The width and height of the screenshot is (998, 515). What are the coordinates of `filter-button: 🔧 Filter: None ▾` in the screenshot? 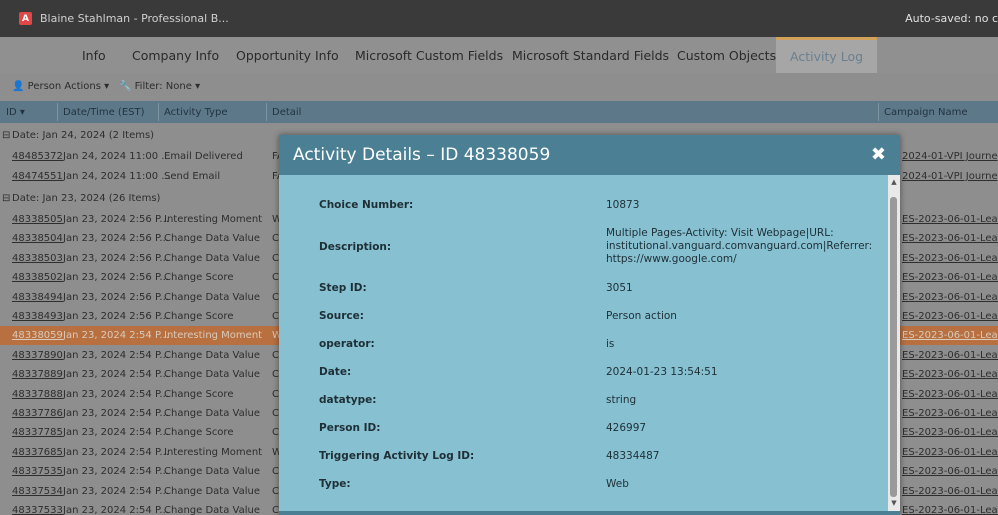 It's located at (159, 86).